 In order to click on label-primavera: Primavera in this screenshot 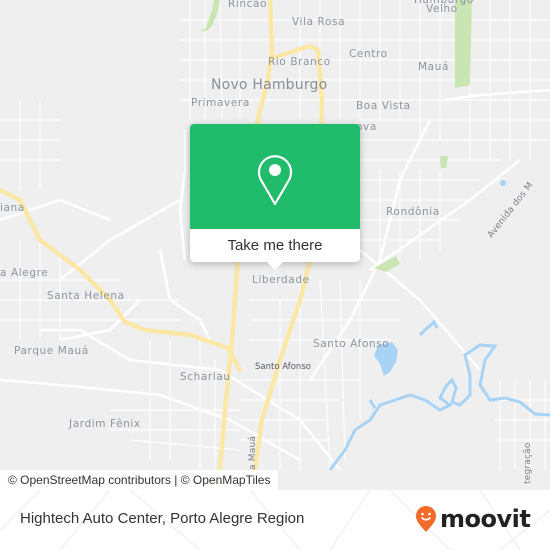, I will do `click(220, 103)`.